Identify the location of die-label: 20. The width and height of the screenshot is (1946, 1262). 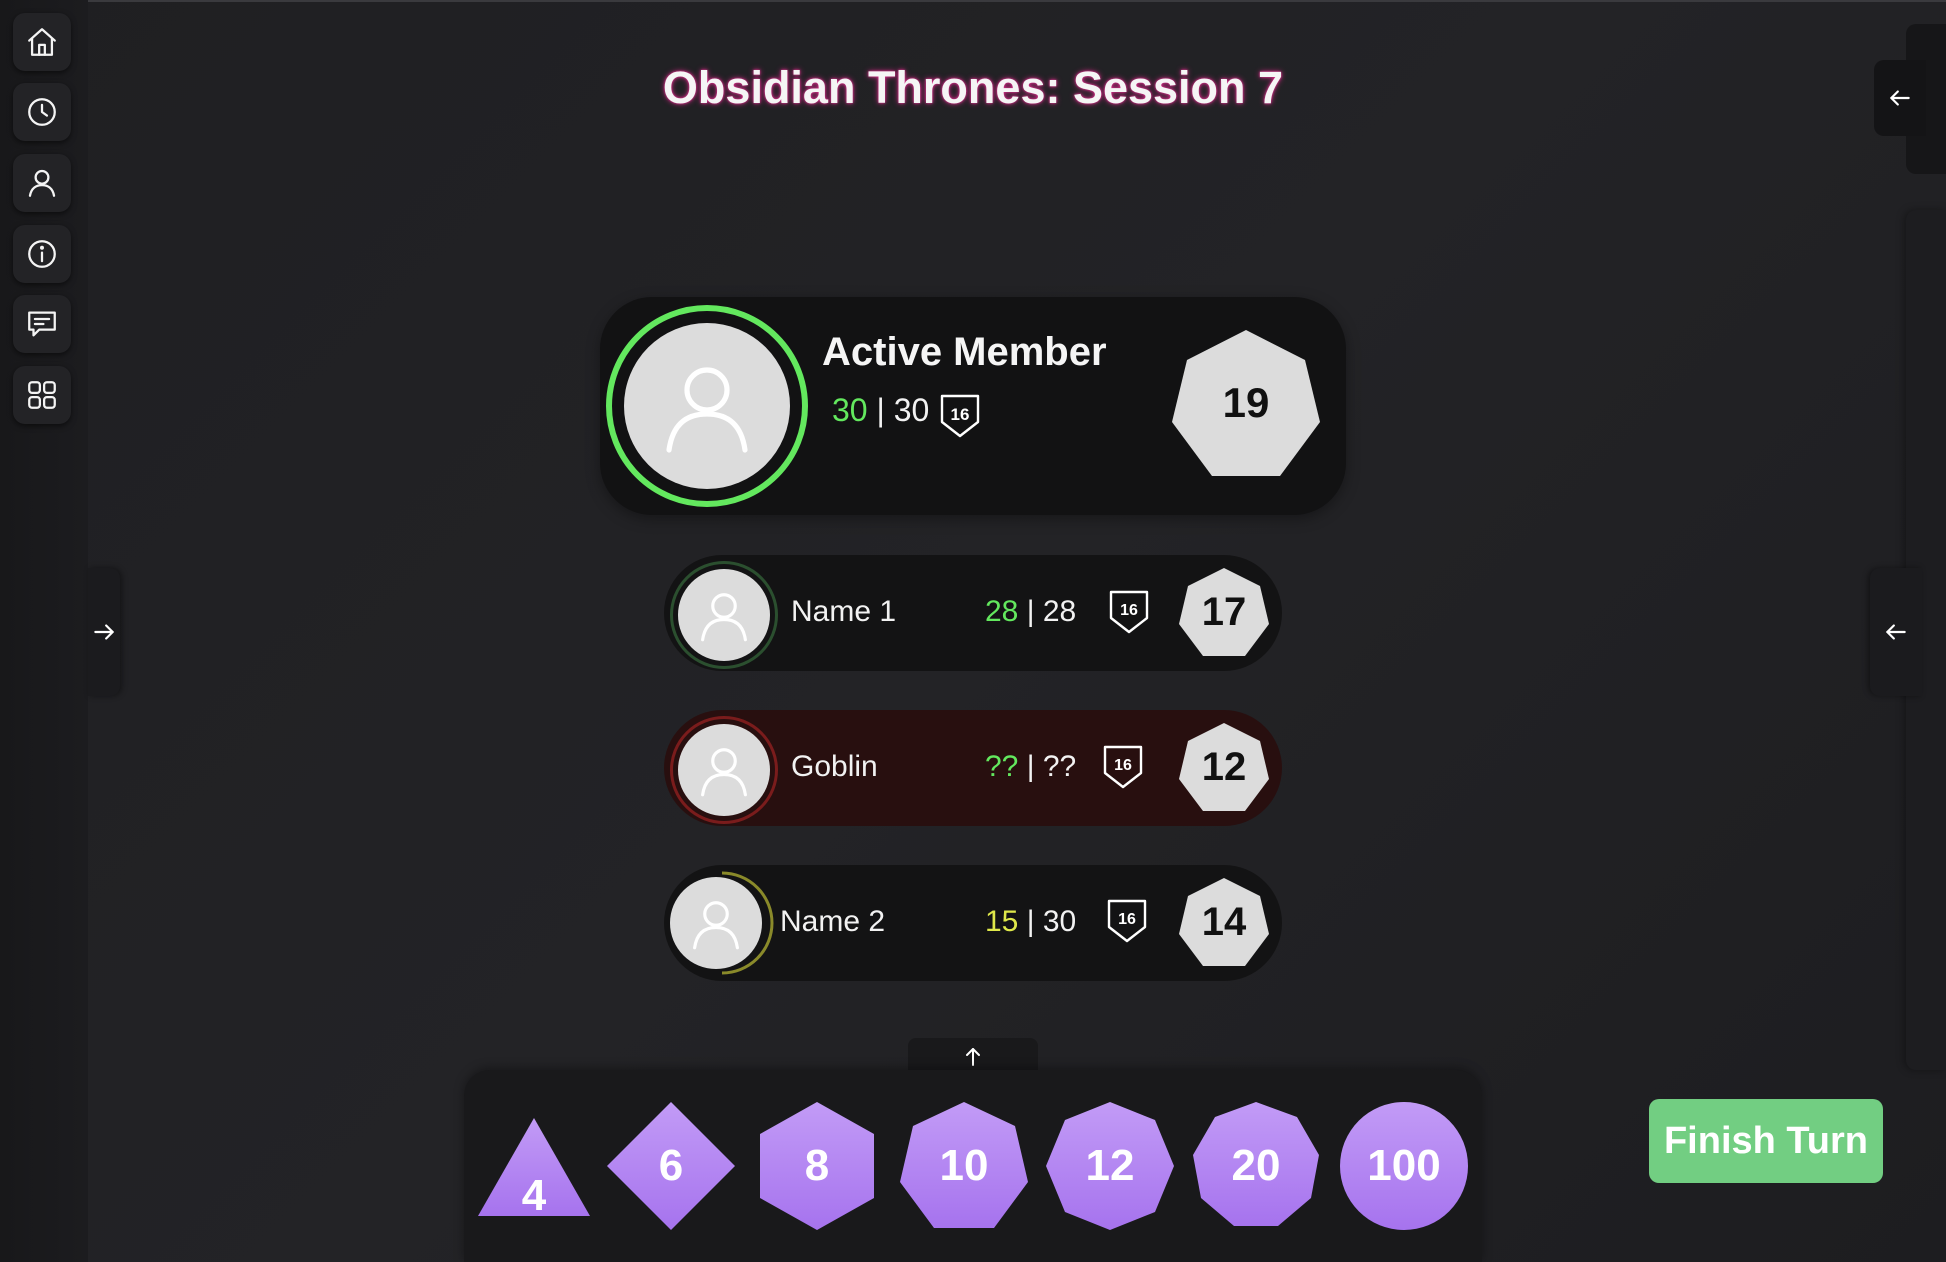
(1256, 1165).